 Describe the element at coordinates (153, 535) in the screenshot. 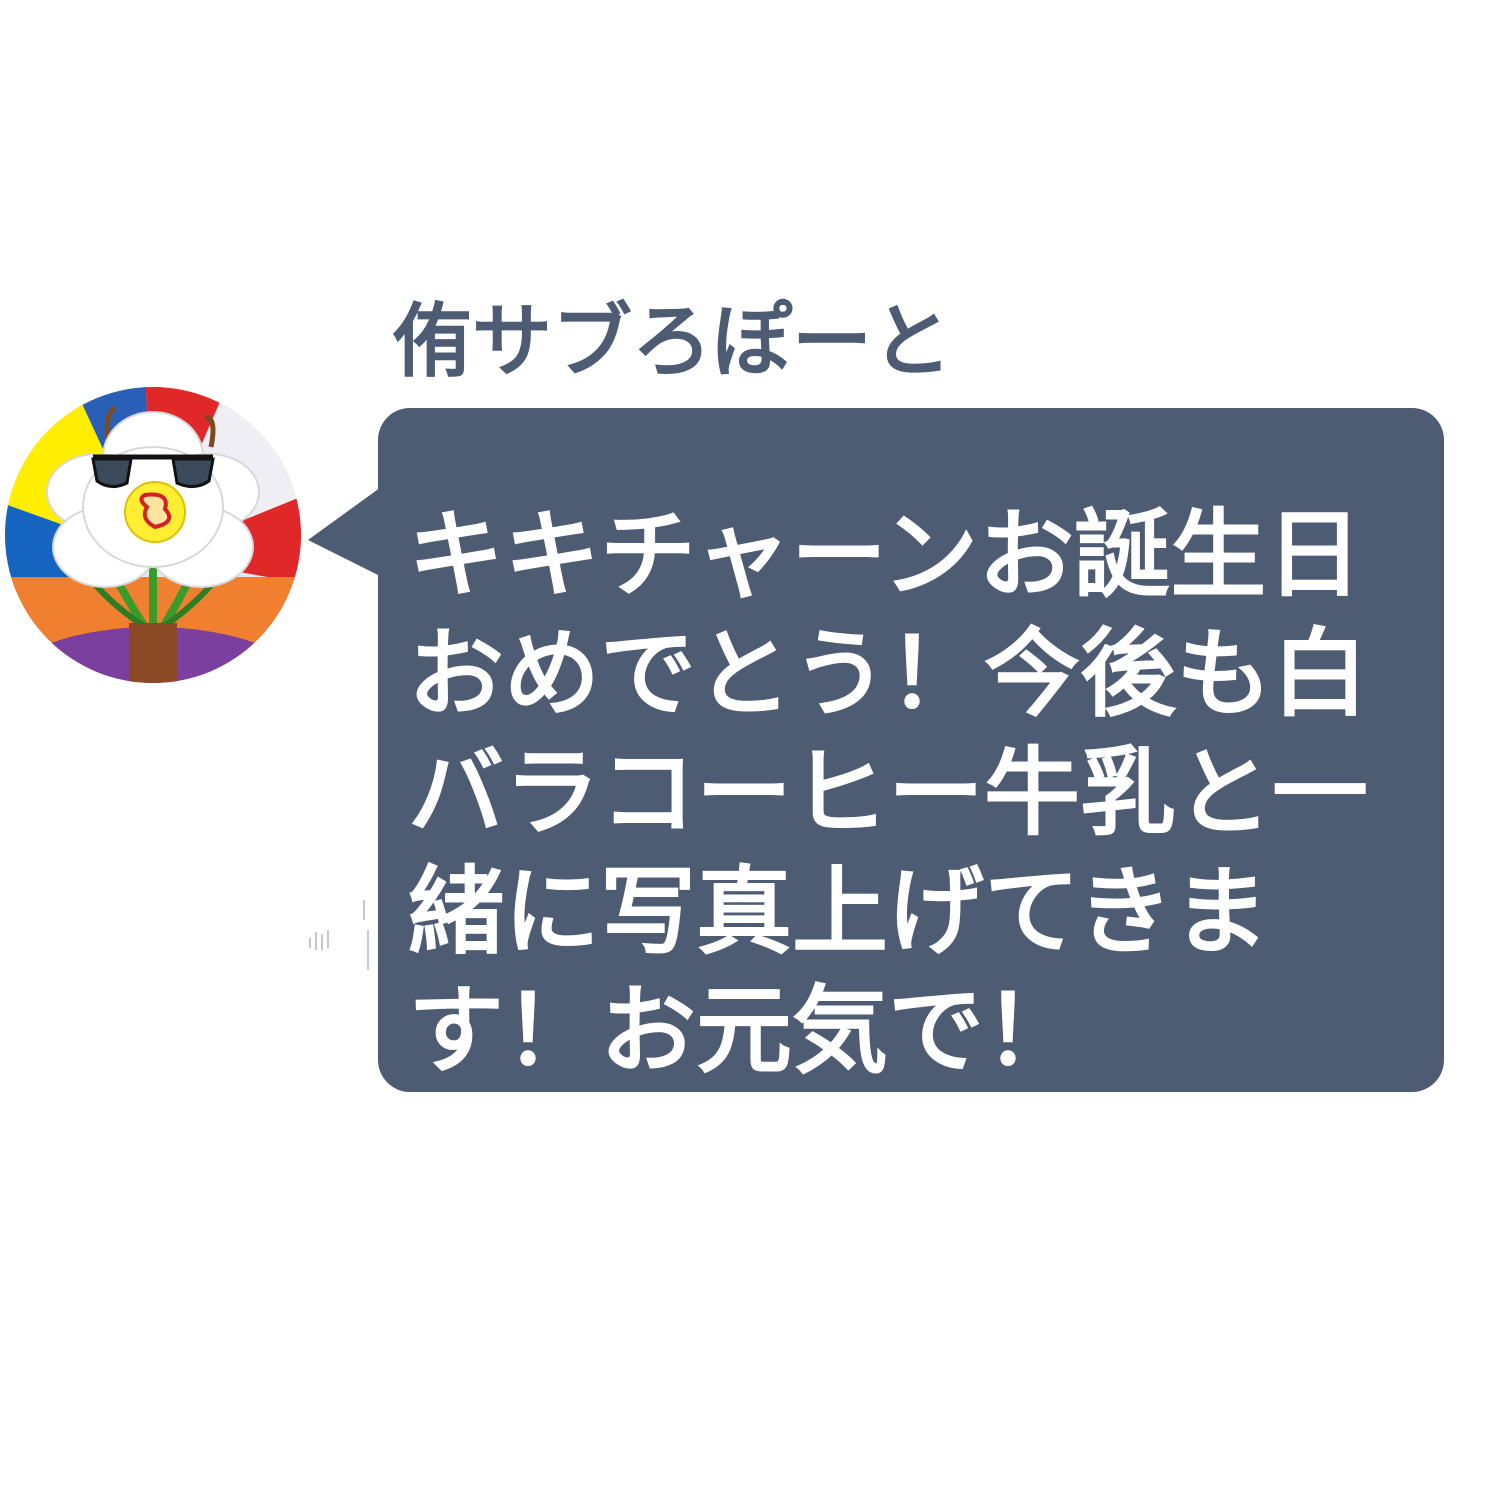

I see `white-flower-with-sunglasses-icon` at that location.